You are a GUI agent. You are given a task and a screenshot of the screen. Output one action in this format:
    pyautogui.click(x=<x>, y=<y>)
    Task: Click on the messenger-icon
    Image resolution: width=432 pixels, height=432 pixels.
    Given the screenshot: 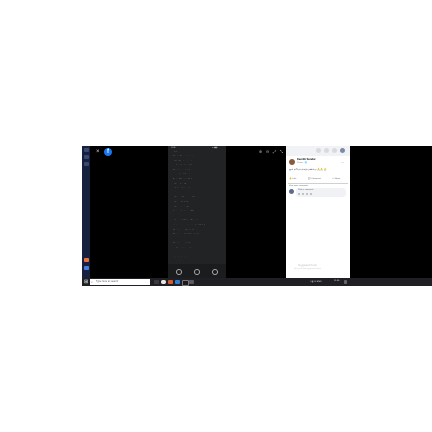 What is the action you would take?
    pyautogui.click(x=326, y=150)
    